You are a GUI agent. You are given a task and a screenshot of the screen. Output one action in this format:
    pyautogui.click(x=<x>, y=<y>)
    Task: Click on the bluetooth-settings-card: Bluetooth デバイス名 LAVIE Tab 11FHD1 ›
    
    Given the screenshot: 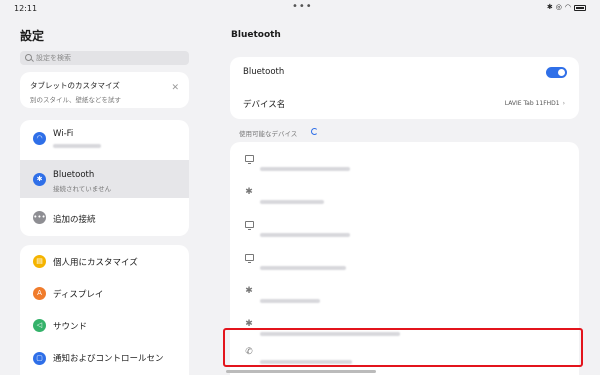 What is the action you would take?
    pyautogui.click(x=404, y=88)
    